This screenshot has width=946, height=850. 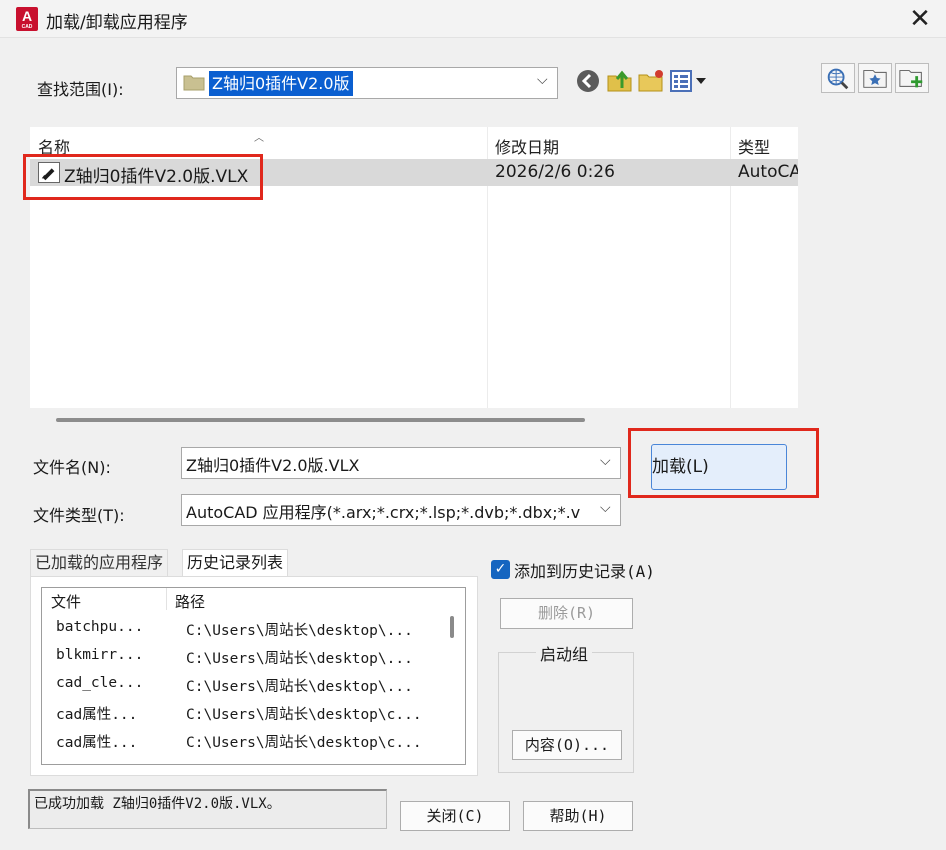 What do you see at coordinates (564, 653) in the screenshot?
I see `startup-suite-label: 启动组` at bounding box center [564, 653].